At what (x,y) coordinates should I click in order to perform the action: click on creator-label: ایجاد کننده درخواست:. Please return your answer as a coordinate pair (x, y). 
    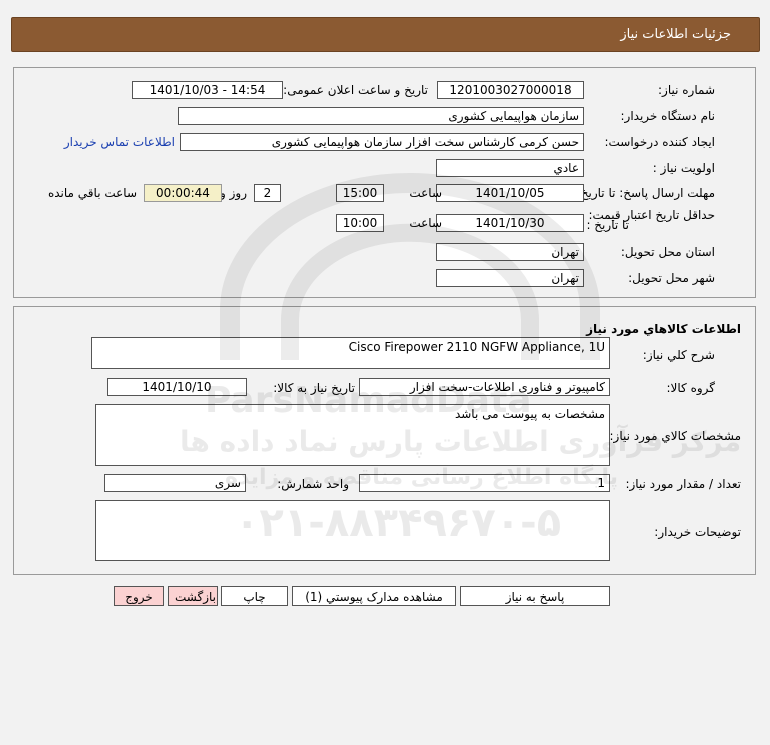
    Looking at the image, I should click on (659, 142).